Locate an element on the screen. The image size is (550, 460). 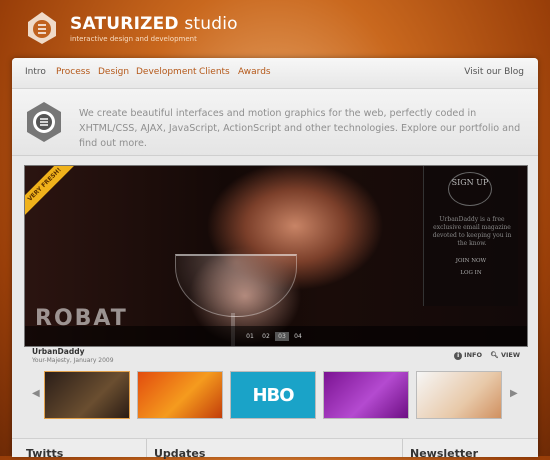
nav-process: Process is located at coordinates (73, 72).